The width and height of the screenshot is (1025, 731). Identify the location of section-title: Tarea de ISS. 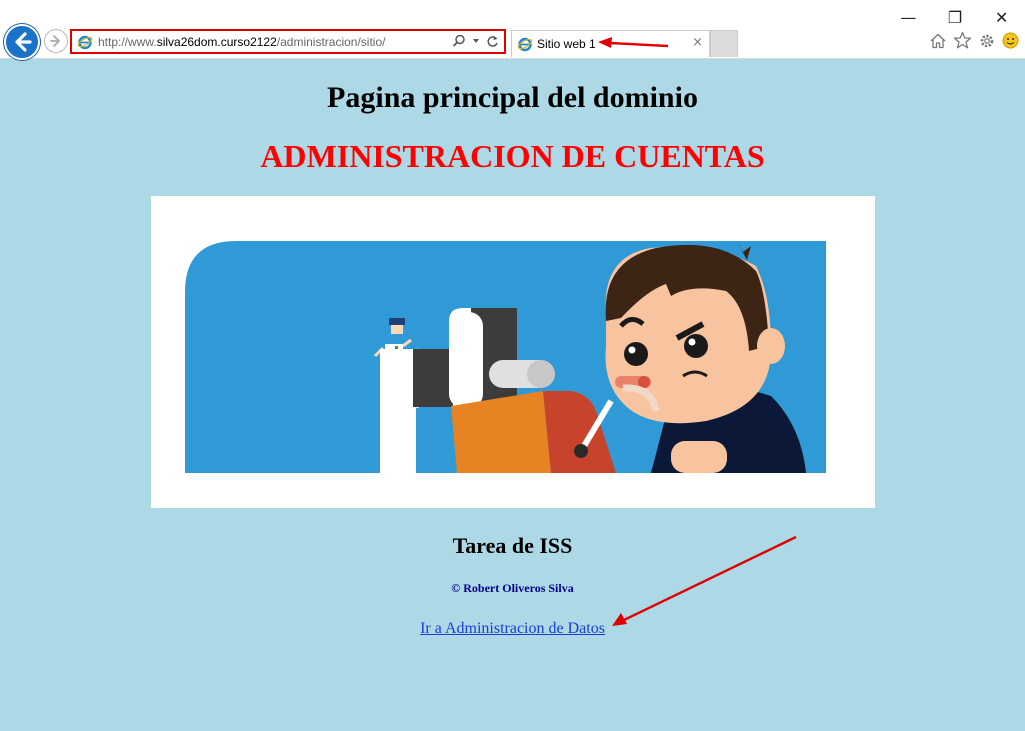
(512, 545).